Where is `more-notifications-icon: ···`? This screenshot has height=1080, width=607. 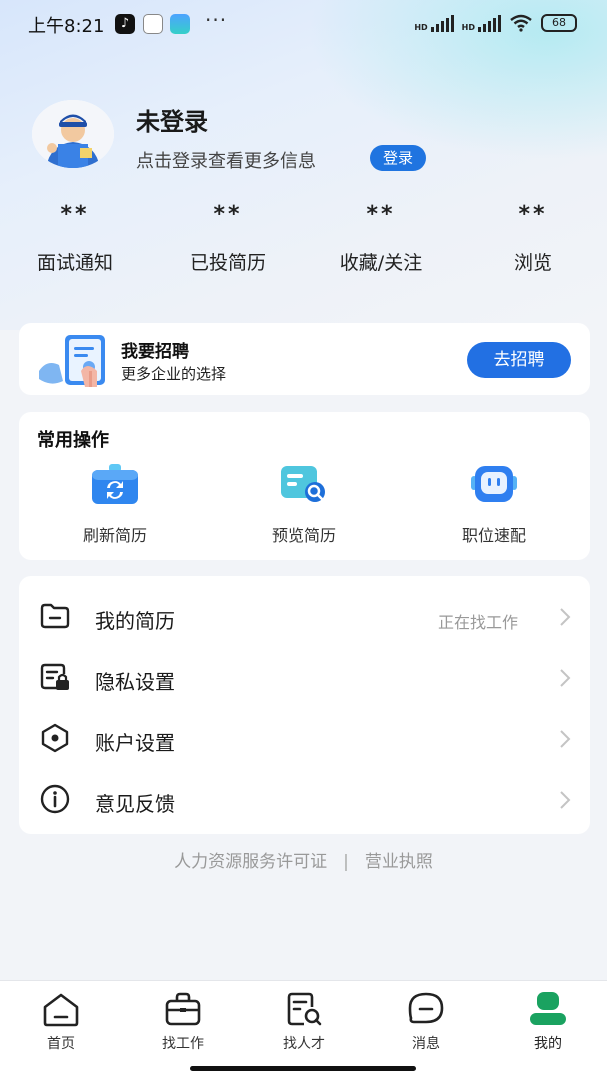 more-notifications-icon: ··· is located at coordinates (216, 20).